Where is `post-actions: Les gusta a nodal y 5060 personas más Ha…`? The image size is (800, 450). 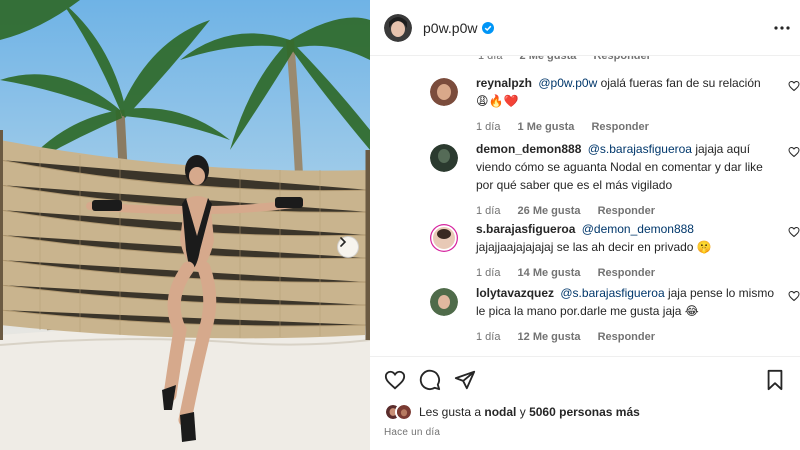 post-actions: Les gusta a nodal y 5060 personas más Ha… is located at coordinates (585, 403).